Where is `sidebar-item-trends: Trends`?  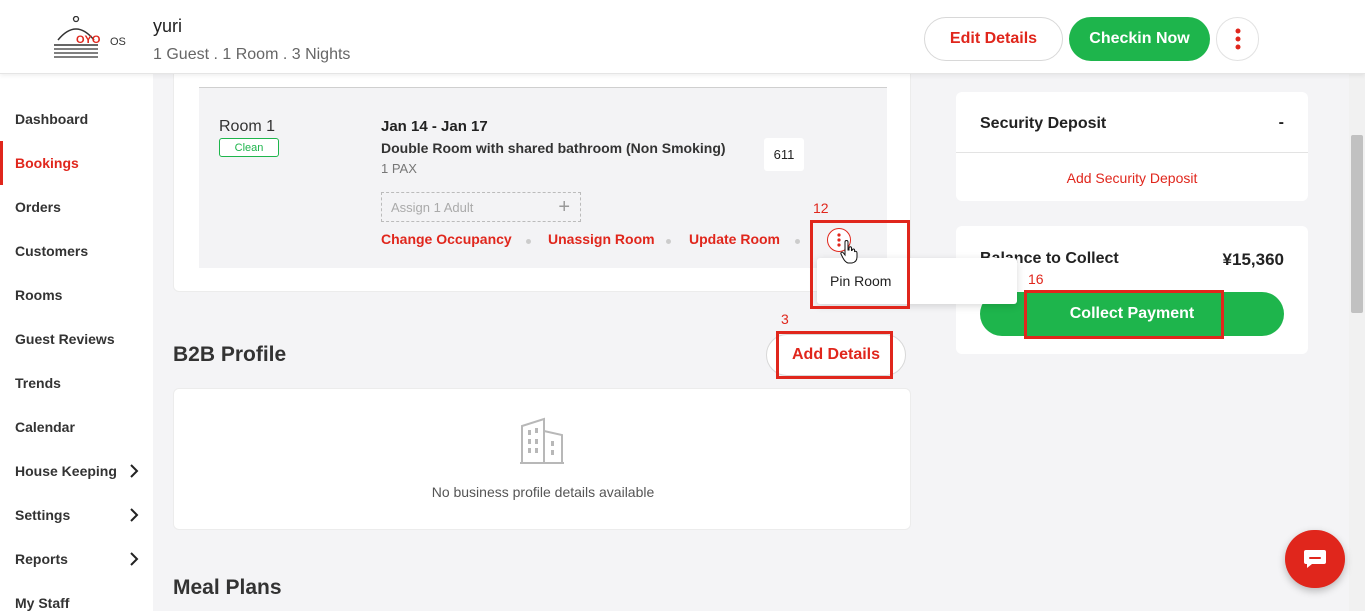
sidebar-item-trends: Trends is located at coordinates (76, 383).